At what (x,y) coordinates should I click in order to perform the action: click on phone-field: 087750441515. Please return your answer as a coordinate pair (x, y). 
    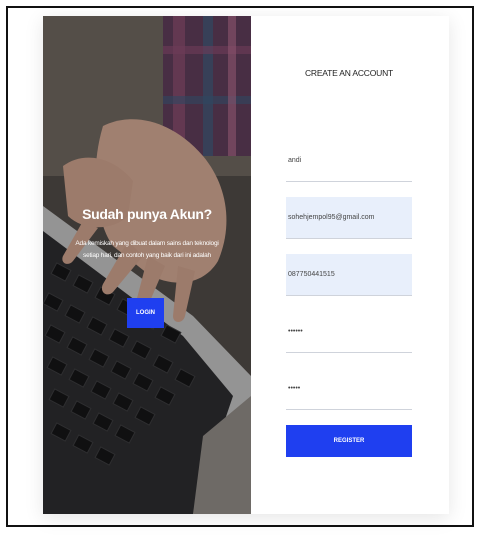
    Looking at the image, I should click on (349, 275).